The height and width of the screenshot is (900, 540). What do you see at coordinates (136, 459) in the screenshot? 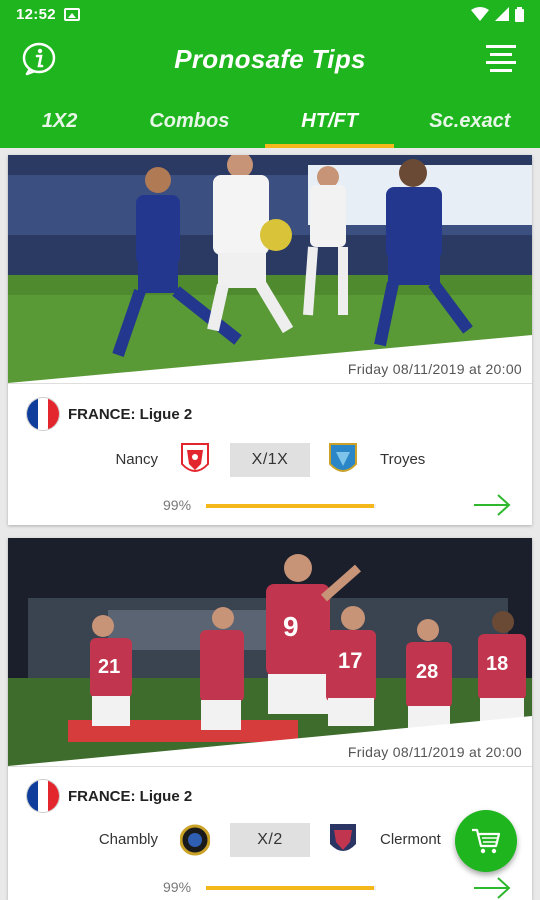
I see `home-team: Nancy` at bounding box center [136, 459].